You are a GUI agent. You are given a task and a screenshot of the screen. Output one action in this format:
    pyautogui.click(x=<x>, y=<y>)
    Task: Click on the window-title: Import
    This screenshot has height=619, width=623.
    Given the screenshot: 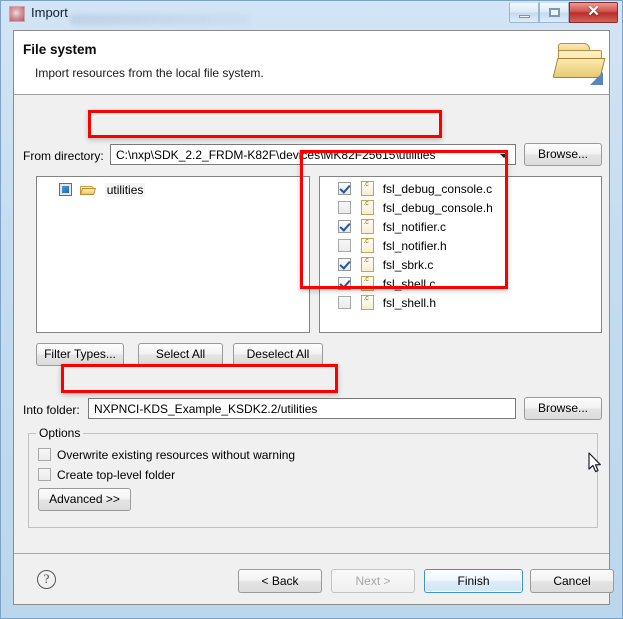 What is the action you would take?
    pyautogui.click(x=49, y=12)
    